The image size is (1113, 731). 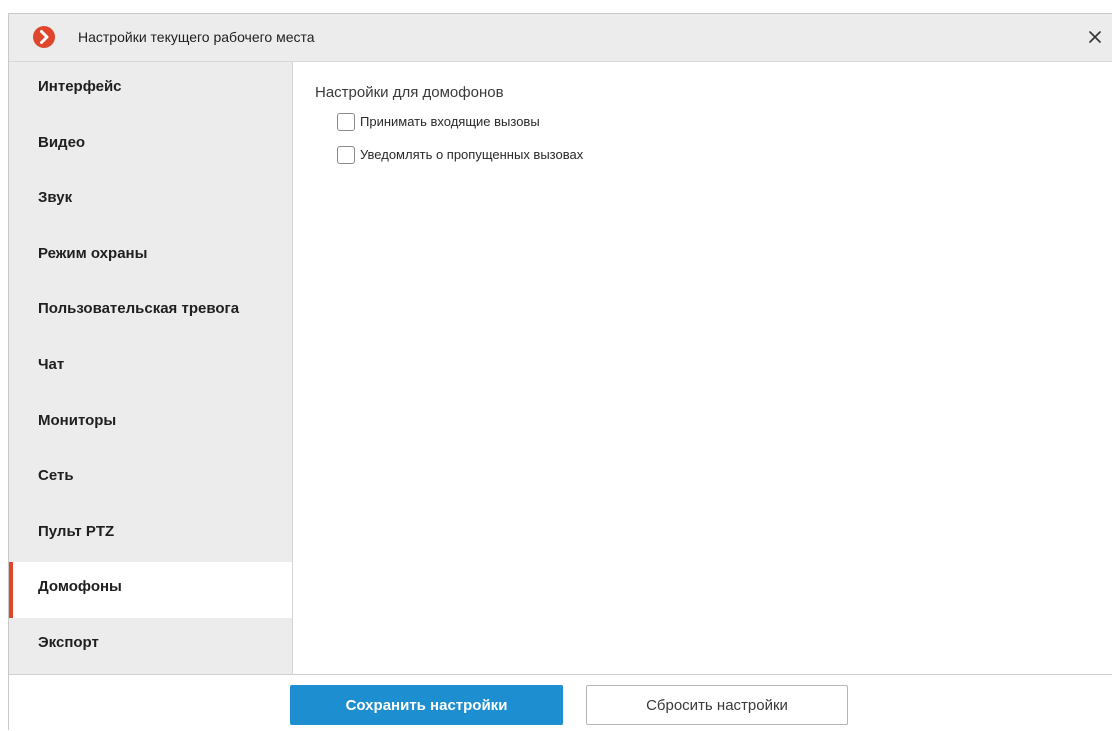 I want to click on sidebar-item-monitors: Мониторы, so click(x=150, y=424).